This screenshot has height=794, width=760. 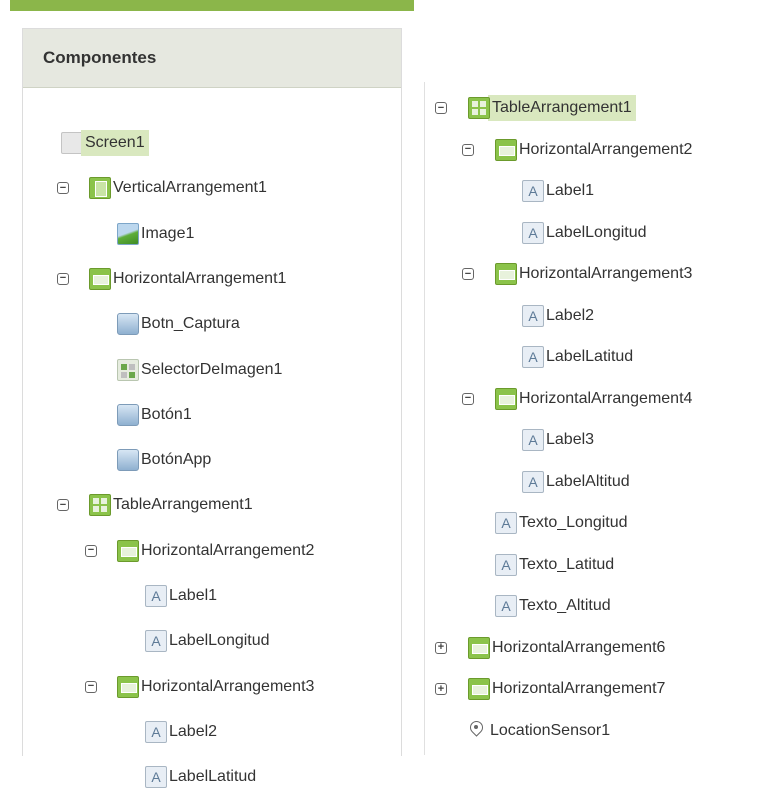 I want to click on tree-node: A Texto_Longitud, so click(x=561, y=523).